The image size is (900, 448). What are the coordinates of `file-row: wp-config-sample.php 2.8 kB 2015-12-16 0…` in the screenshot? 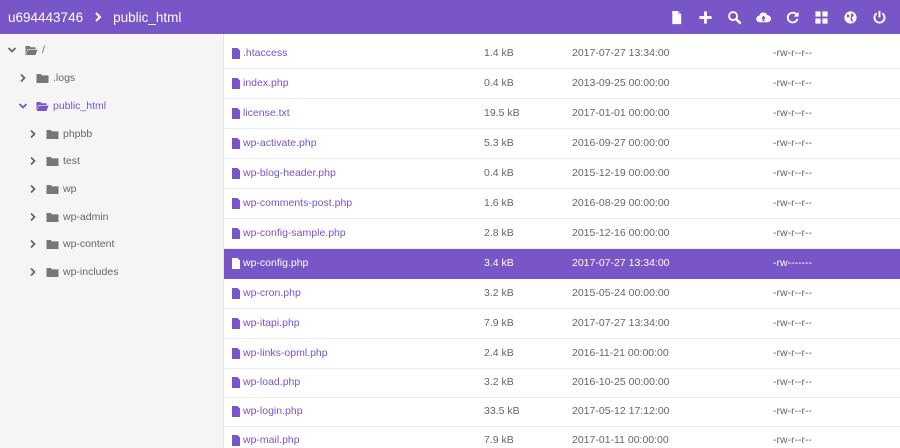 It's located at (562, 234).